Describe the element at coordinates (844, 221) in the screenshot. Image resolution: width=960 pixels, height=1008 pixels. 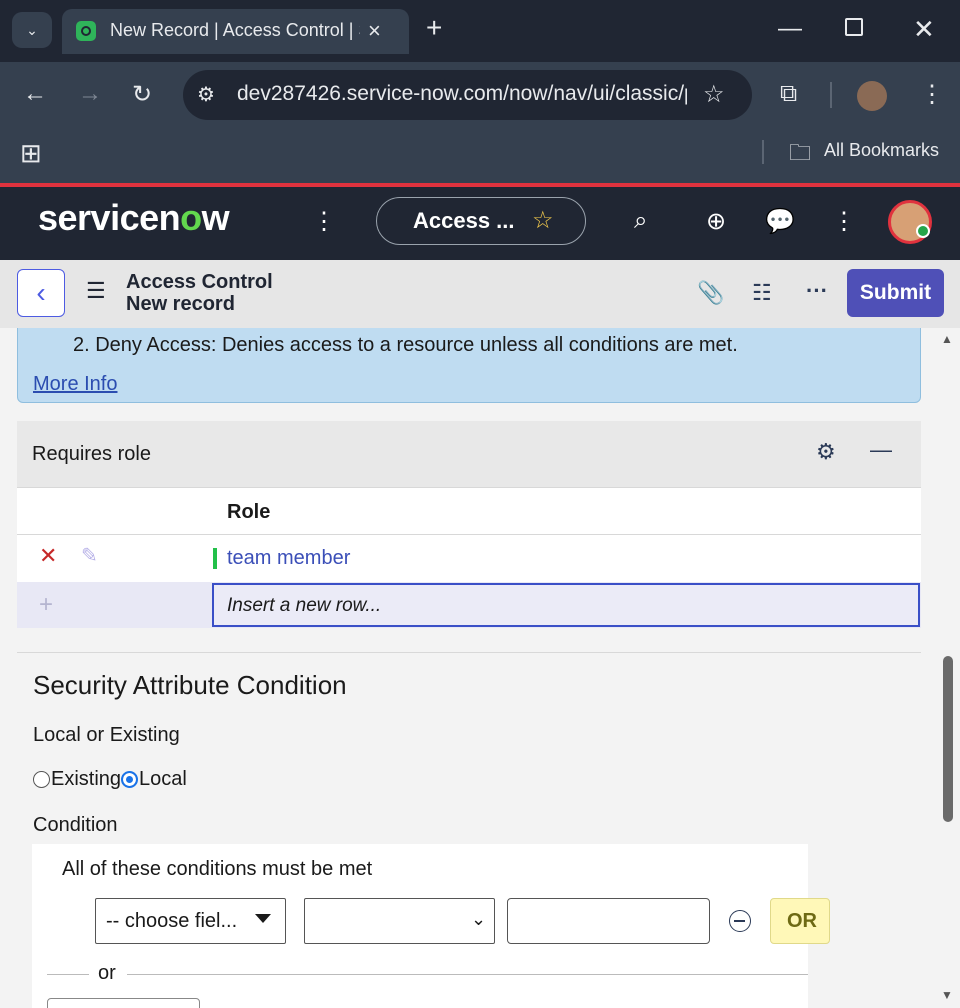
I see `header-more-icon: ⋮` at that location.